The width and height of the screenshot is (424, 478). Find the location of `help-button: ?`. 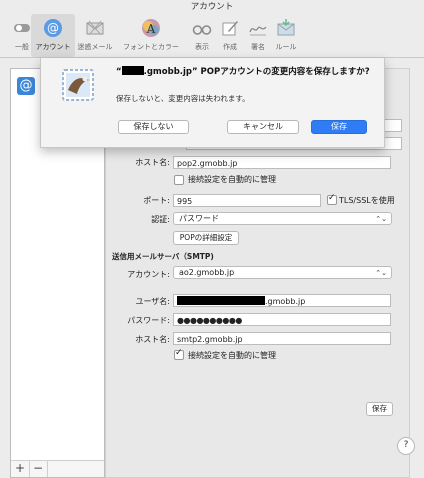

help-button: ? is located at coordinates (406, 446).